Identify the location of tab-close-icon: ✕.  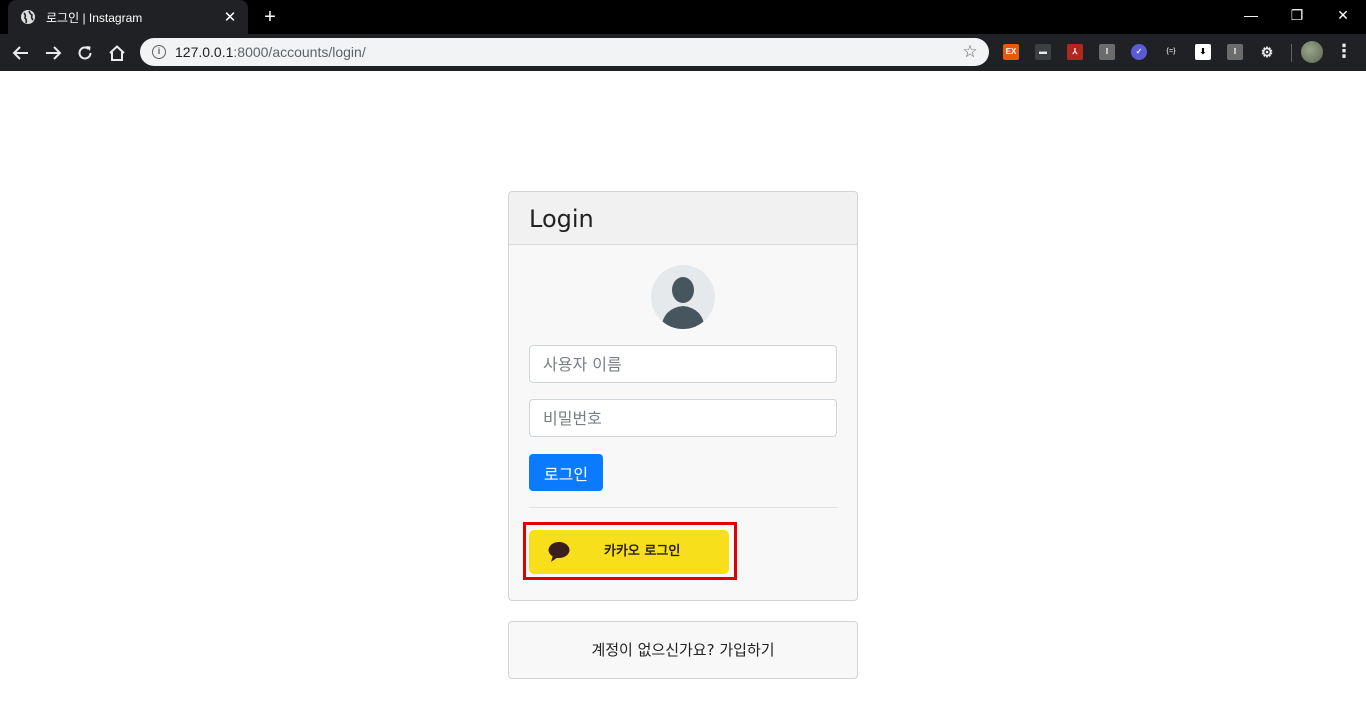
(230, 17).